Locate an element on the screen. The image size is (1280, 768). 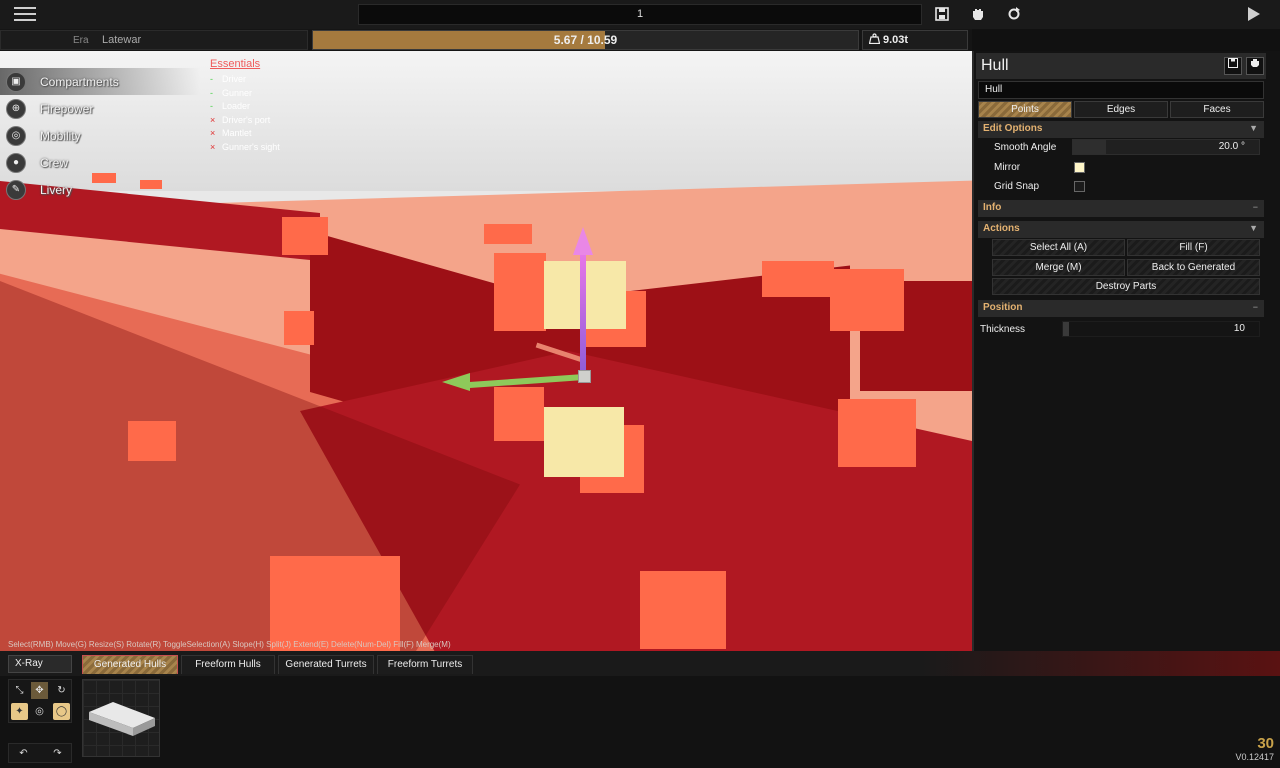
nav-item-mobility: ◎ Mobility is located at coordinates (100, 135).